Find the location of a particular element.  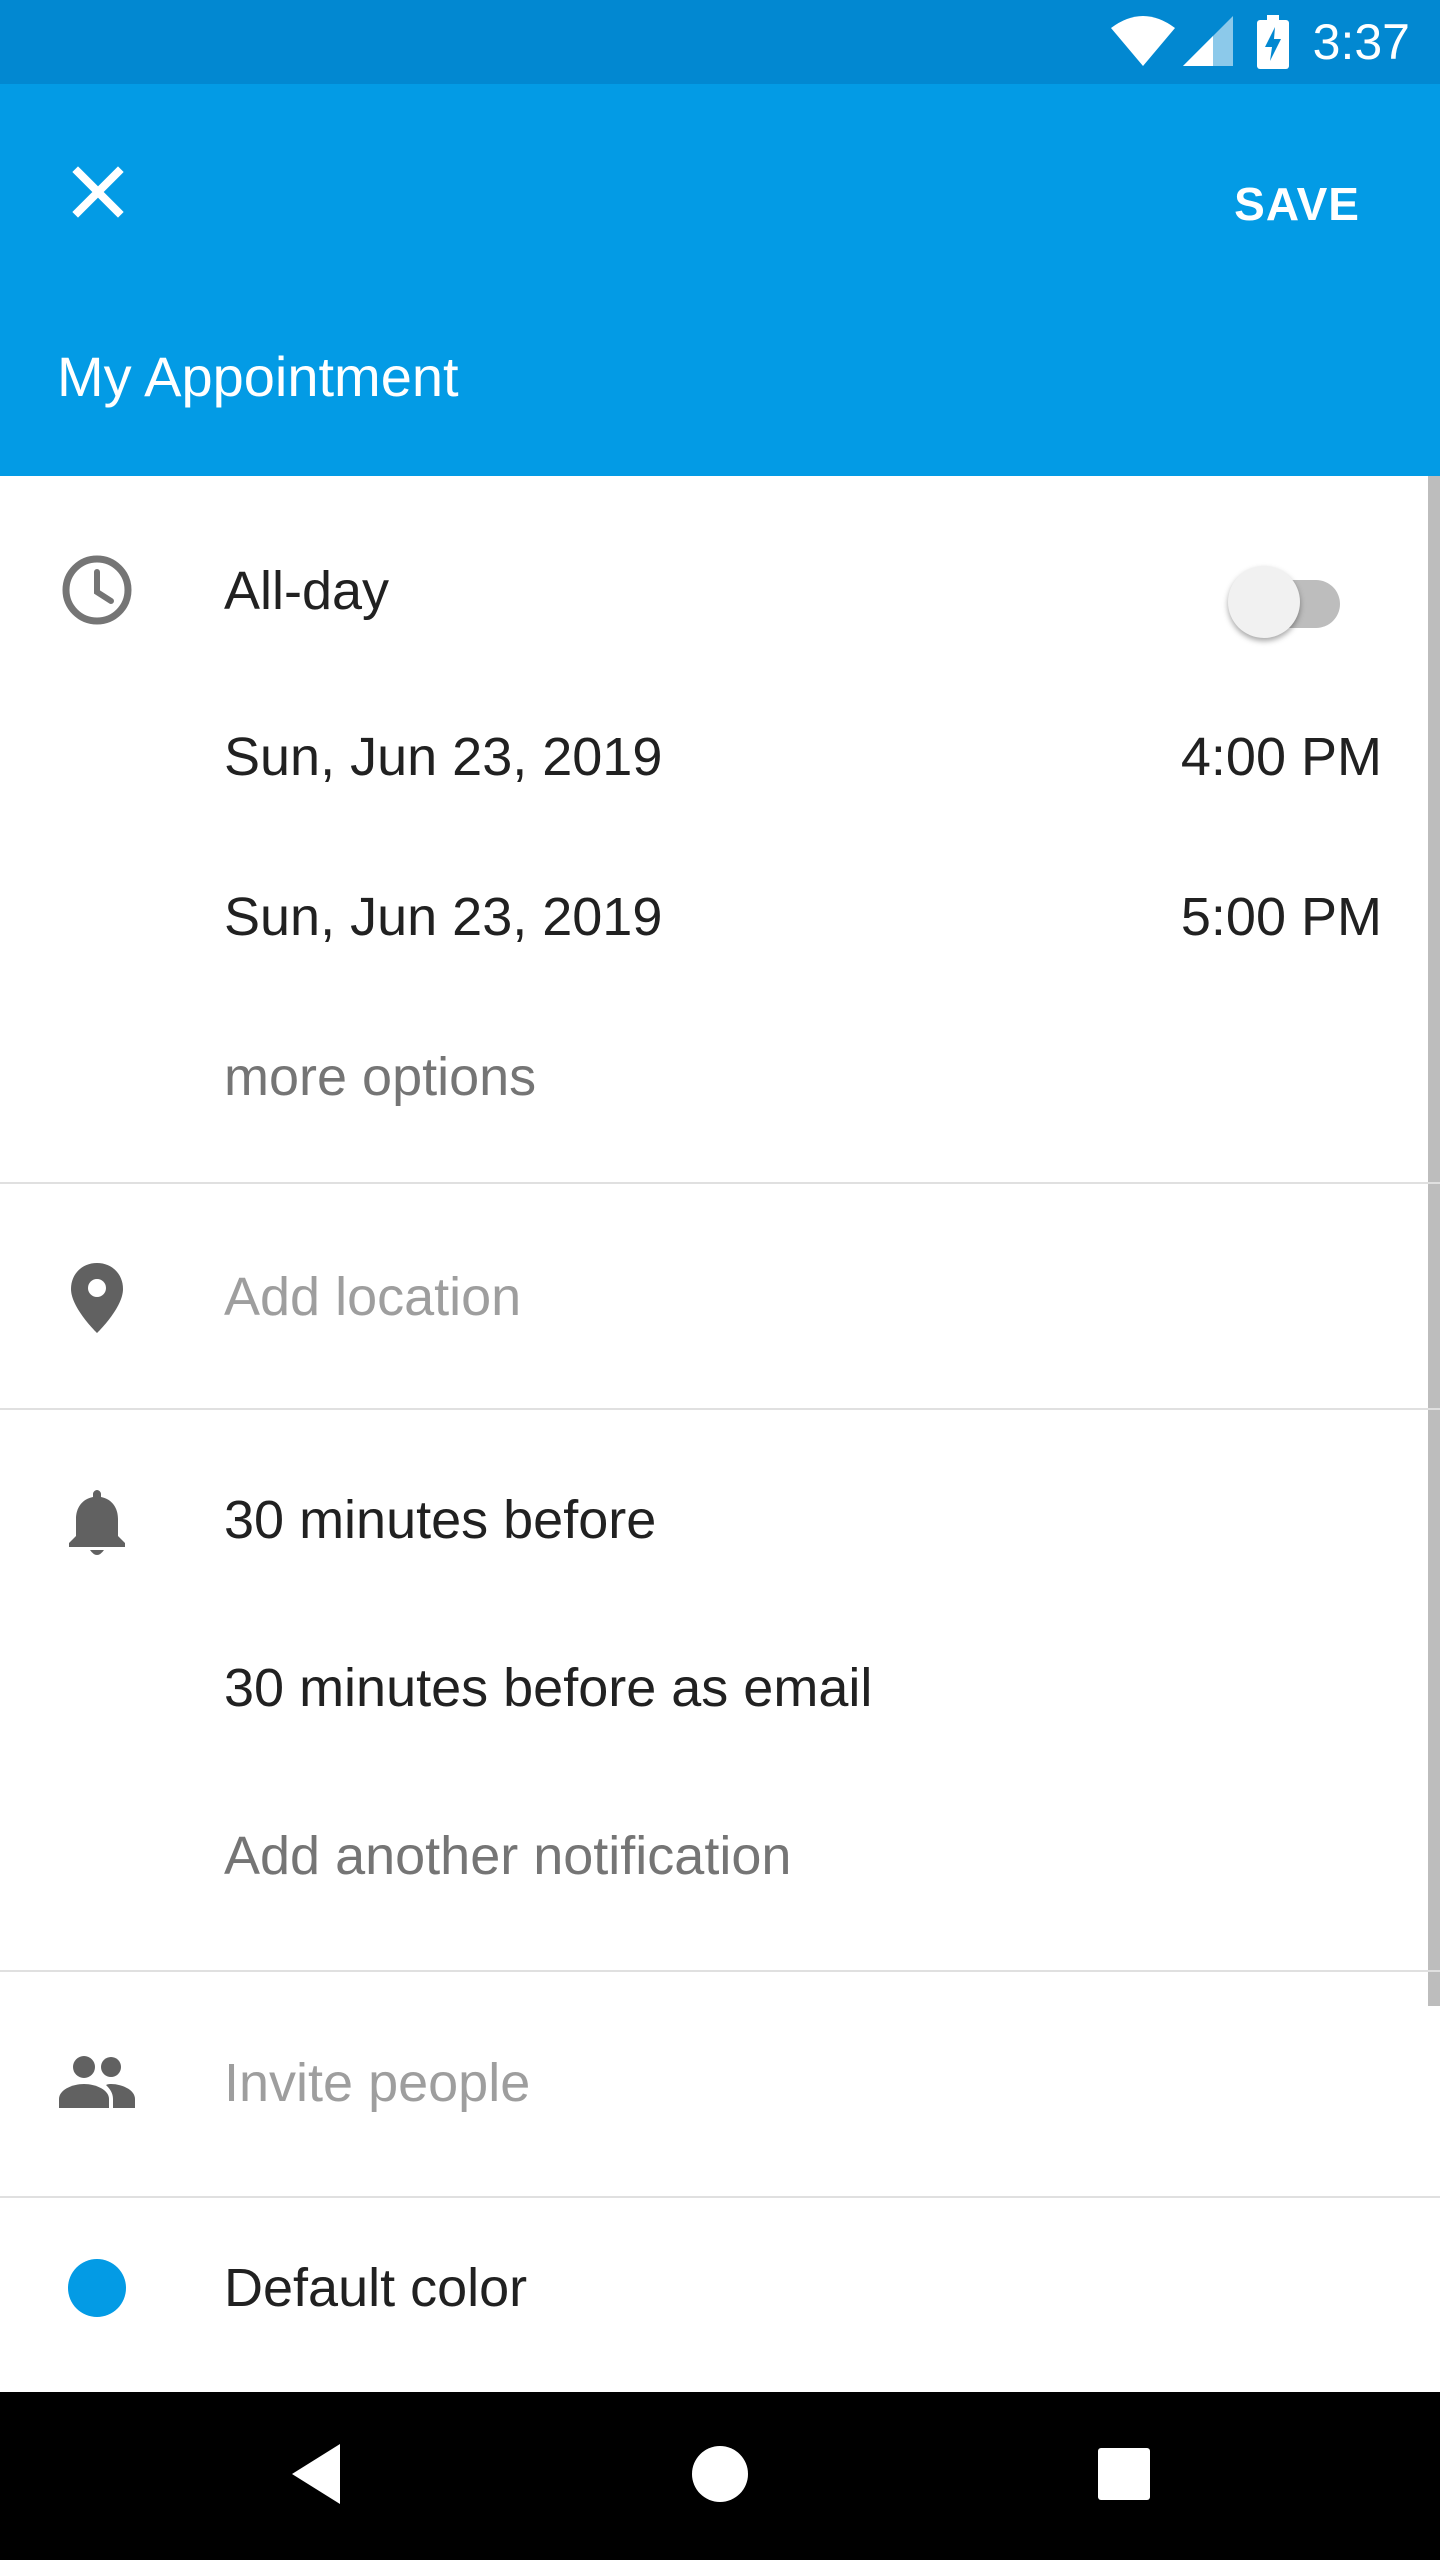

all-day-label: All-day is located at coordinates (307, 591).